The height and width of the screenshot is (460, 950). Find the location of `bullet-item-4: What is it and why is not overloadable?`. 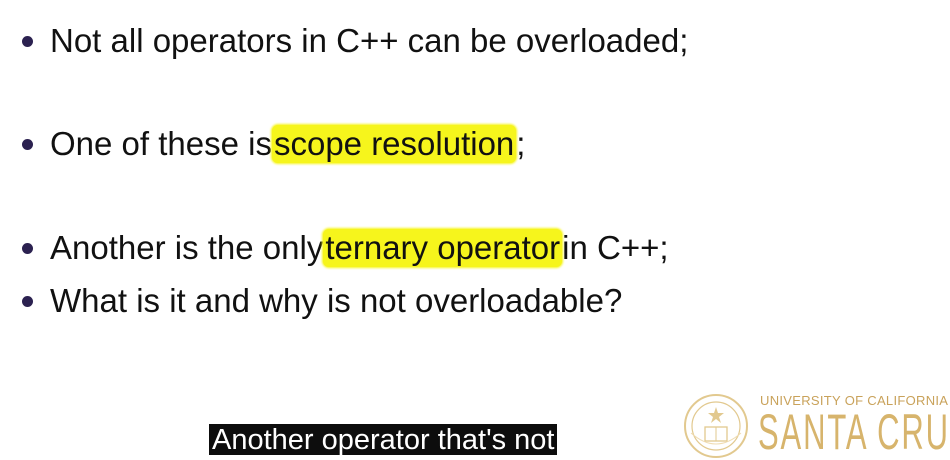

bullet-item-4: What is it and why is not overloadable? is located at coordinates (322, 301).